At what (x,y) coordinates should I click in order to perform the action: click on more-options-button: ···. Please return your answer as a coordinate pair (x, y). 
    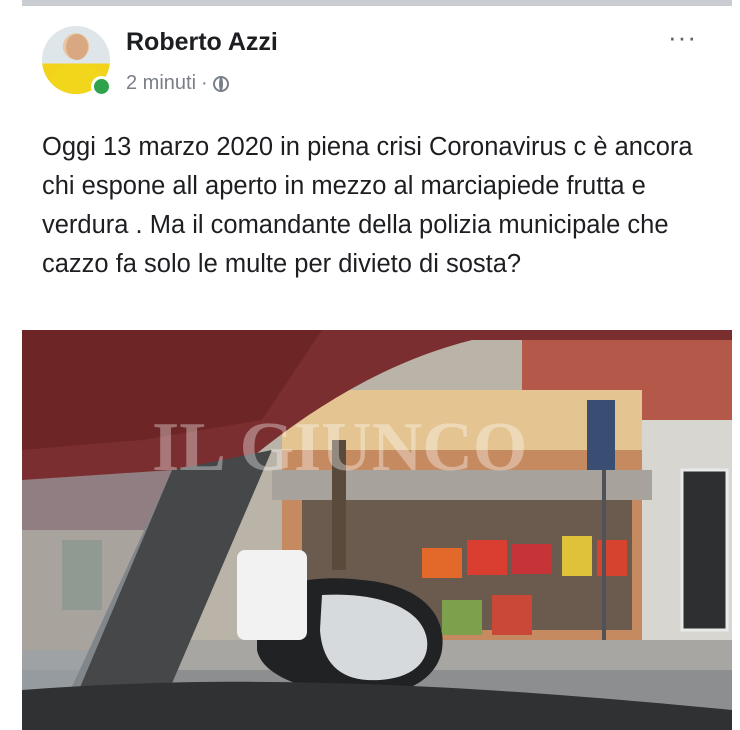
    Looking at the image, I should click on (682, 37).